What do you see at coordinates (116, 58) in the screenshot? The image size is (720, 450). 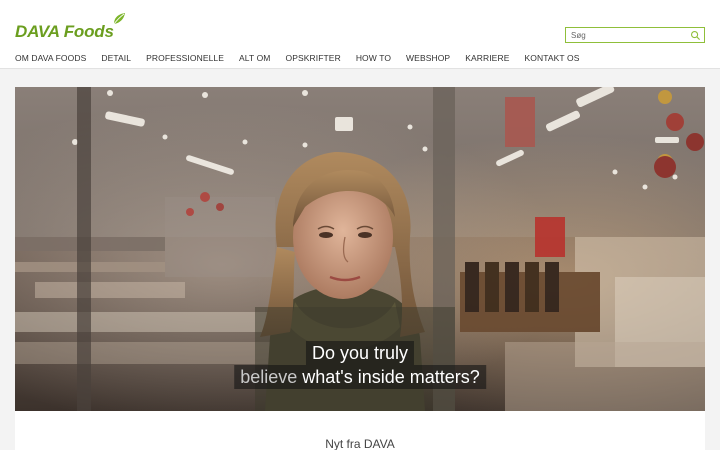 I see `nav-item-detail: DETAIL` at bounding box center [116, 58].